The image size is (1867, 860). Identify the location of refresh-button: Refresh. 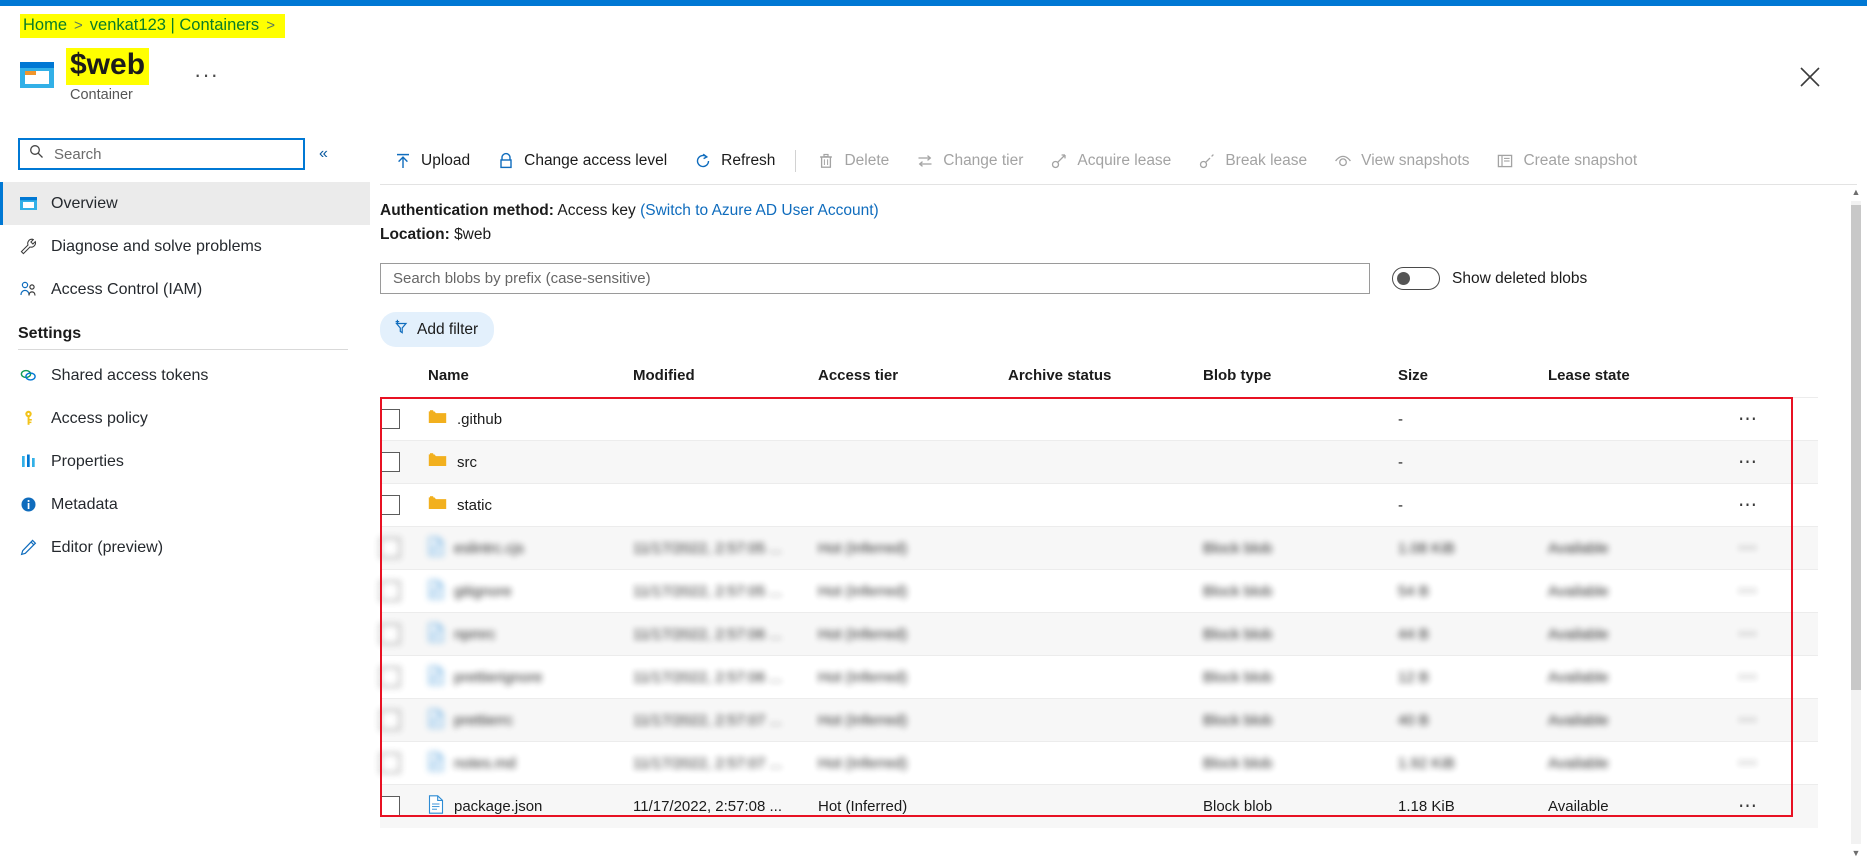
(734, 161).